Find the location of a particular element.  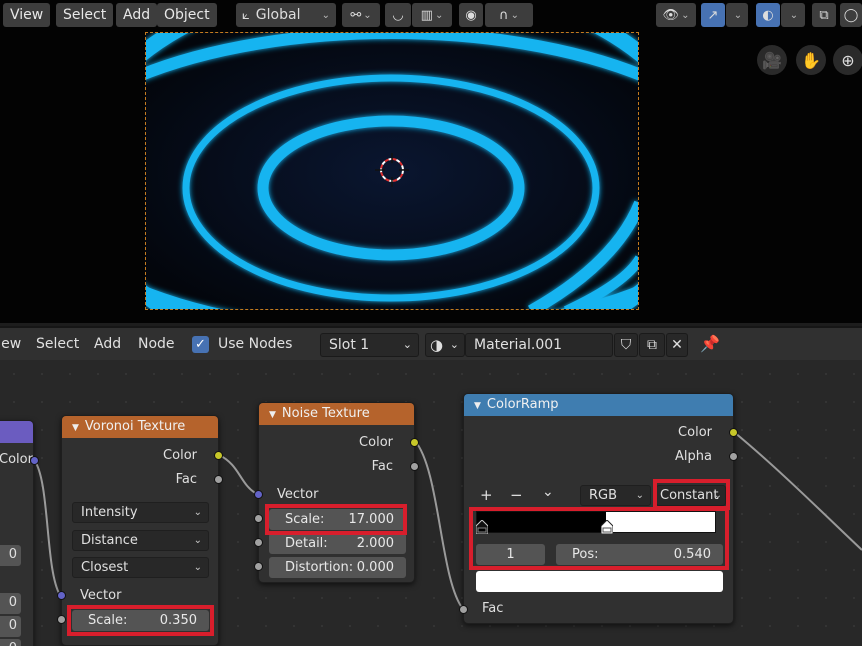

noise-scale-input-socket is located at coordinates (258, 518).